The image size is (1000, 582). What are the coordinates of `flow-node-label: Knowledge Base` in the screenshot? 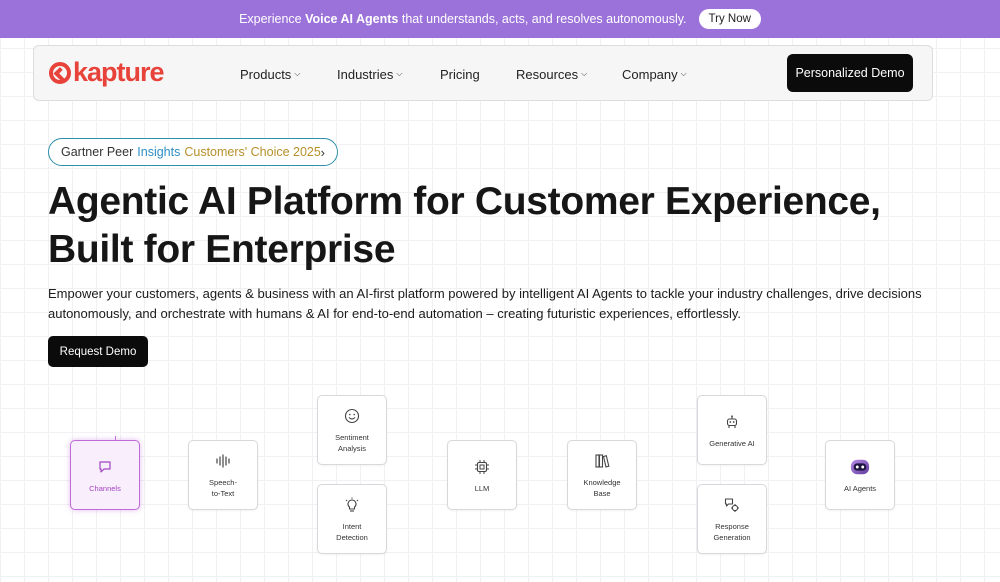 It's located at (602, 488).